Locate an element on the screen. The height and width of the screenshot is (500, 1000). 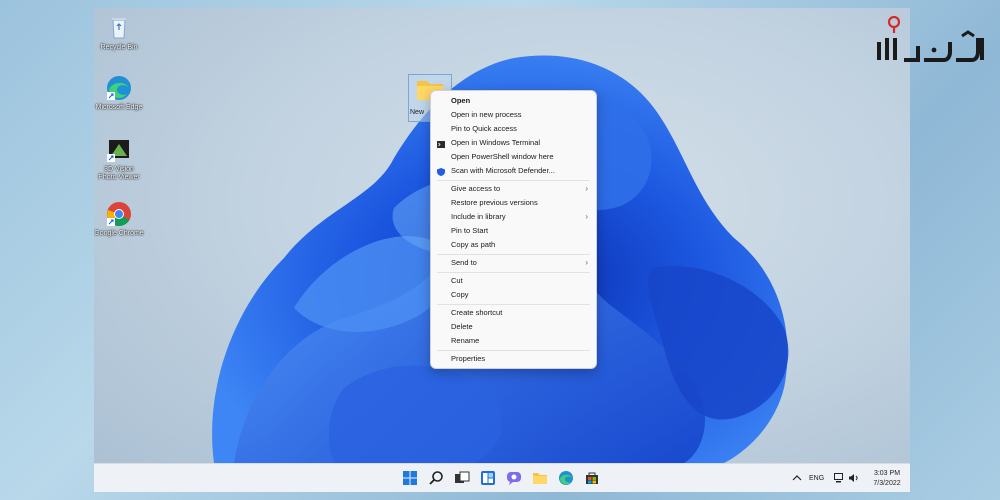
desktop-icon-label: Google Chrome is located at coordinates (119, 233).